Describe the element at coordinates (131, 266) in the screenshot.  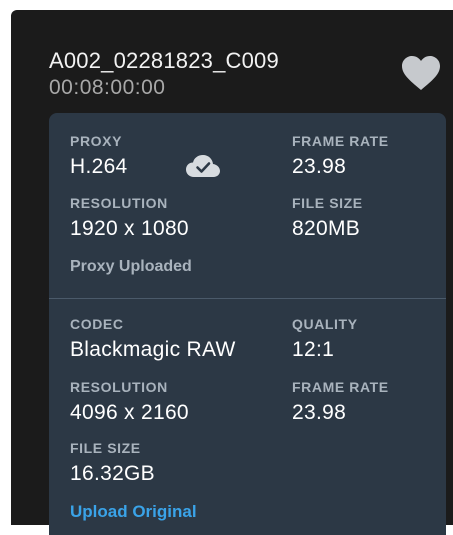
I see `proxy-status: Proxy Uploaded` at that location.